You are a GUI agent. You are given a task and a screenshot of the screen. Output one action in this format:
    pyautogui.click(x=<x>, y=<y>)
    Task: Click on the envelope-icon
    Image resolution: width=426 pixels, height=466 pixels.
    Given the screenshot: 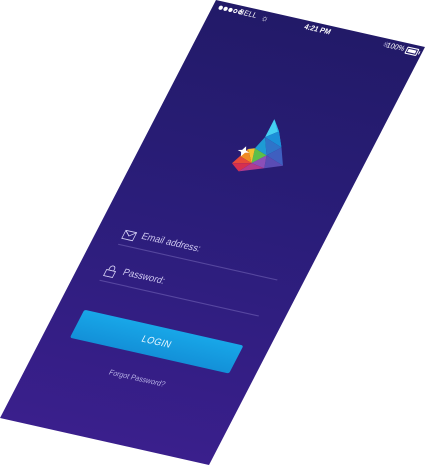 What is the action you would take?
    pyautogui.click(x=130, y=234)
    